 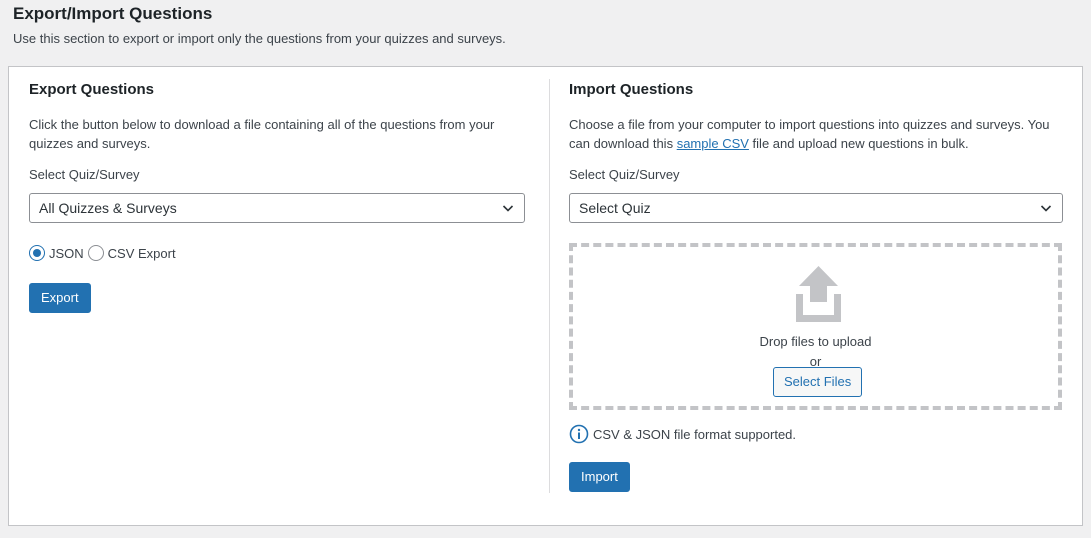 I want to click on import-title: Import Questions, so click(x=631, y=89).